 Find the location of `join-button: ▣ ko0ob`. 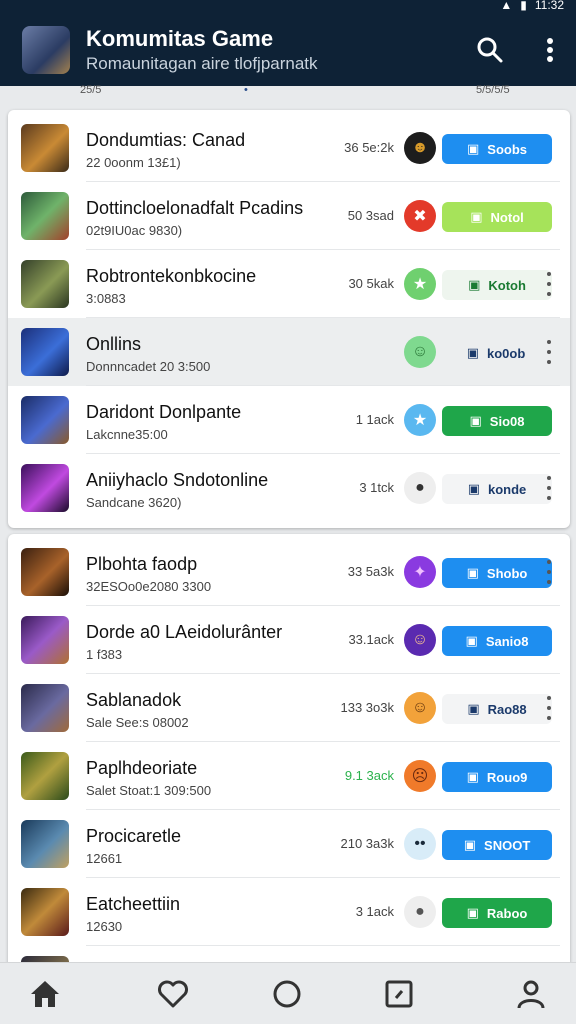

join-button: ▣ ko0ob is located at coordinates (496, 353).